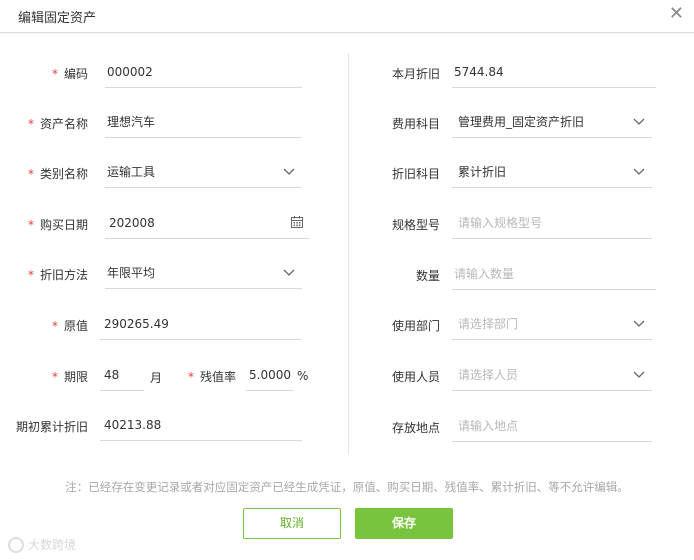 The height and width of the screenshot is (560, 694). I want to click on user-label: 使用人员, so click(415, 377).